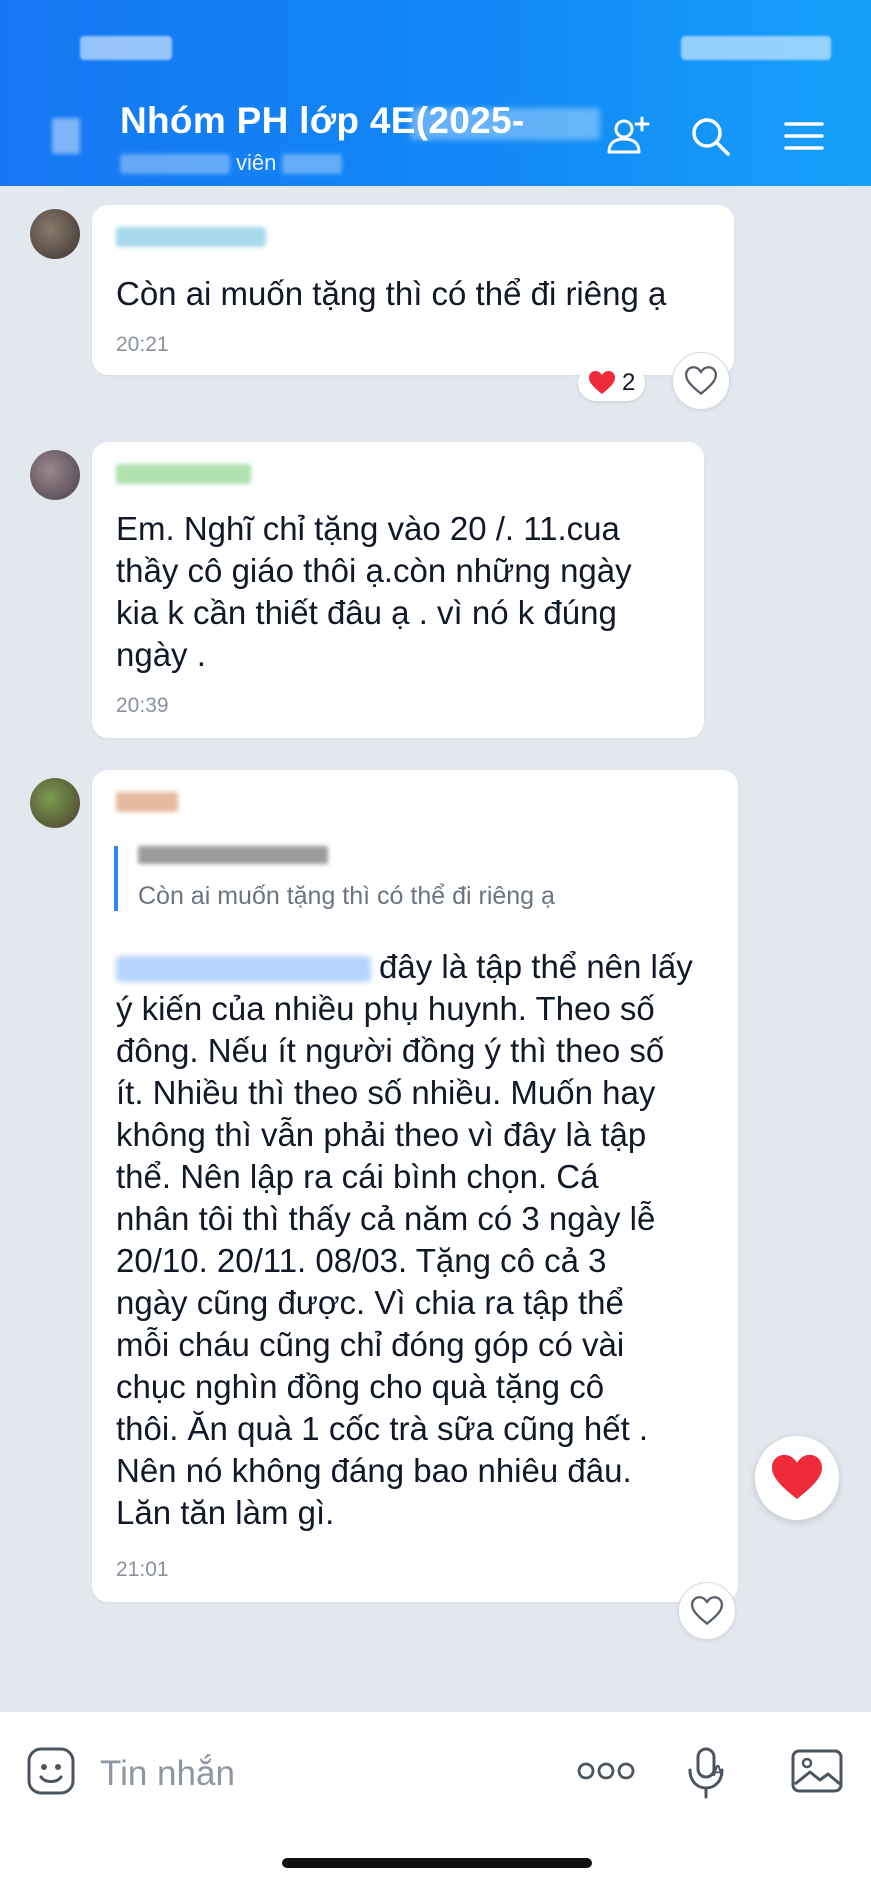  Describe the element at coordinates (817, 1771) in the screenshot. I see `image-icon` at that location.